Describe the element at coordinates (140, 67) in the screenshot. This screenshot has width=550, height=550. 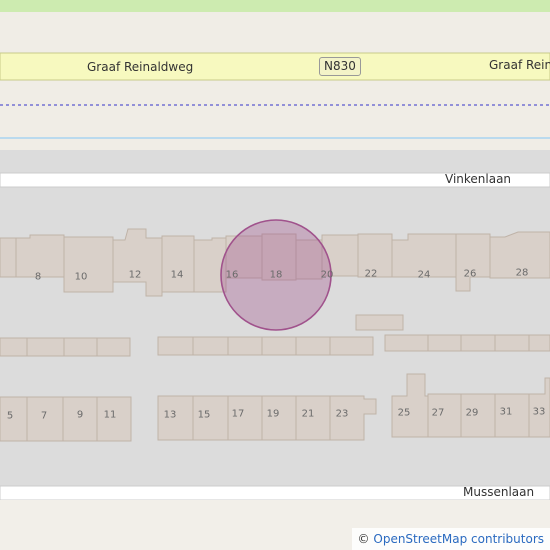
I see `road-label-graaf-reinaldweg: Graaf Reinaldweg` at that location.